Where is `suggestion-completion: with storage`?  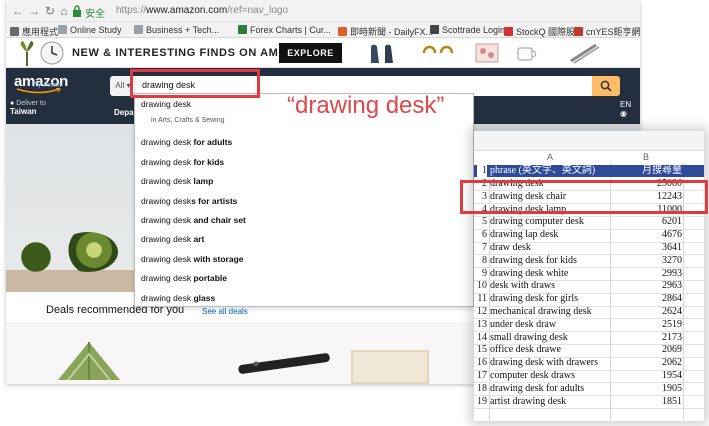
suggestion-completion: with storage is located at coordinates (218, 258).